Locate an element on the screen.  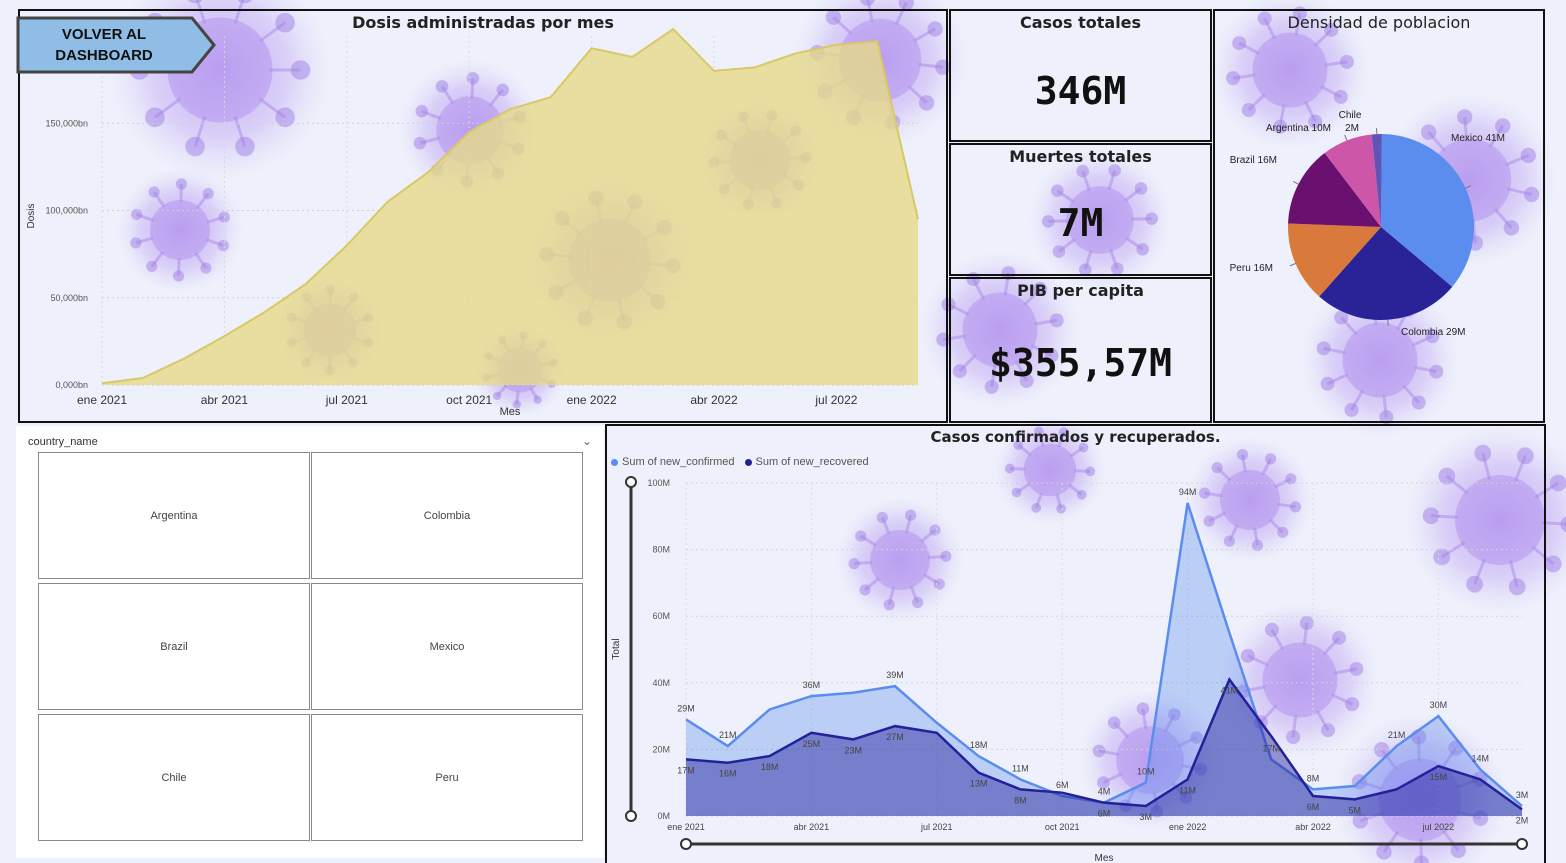
casos-y-tick: 60M is located at coordinates (661, 616).